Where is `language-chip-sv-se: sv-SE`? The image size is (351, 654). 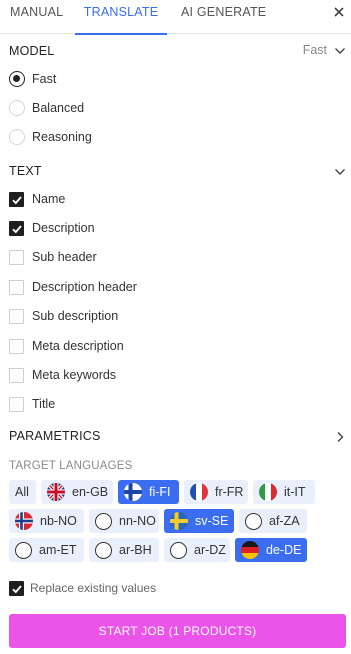 language-chip-sv-se: sv-SE is located at coordinates (199, 521).